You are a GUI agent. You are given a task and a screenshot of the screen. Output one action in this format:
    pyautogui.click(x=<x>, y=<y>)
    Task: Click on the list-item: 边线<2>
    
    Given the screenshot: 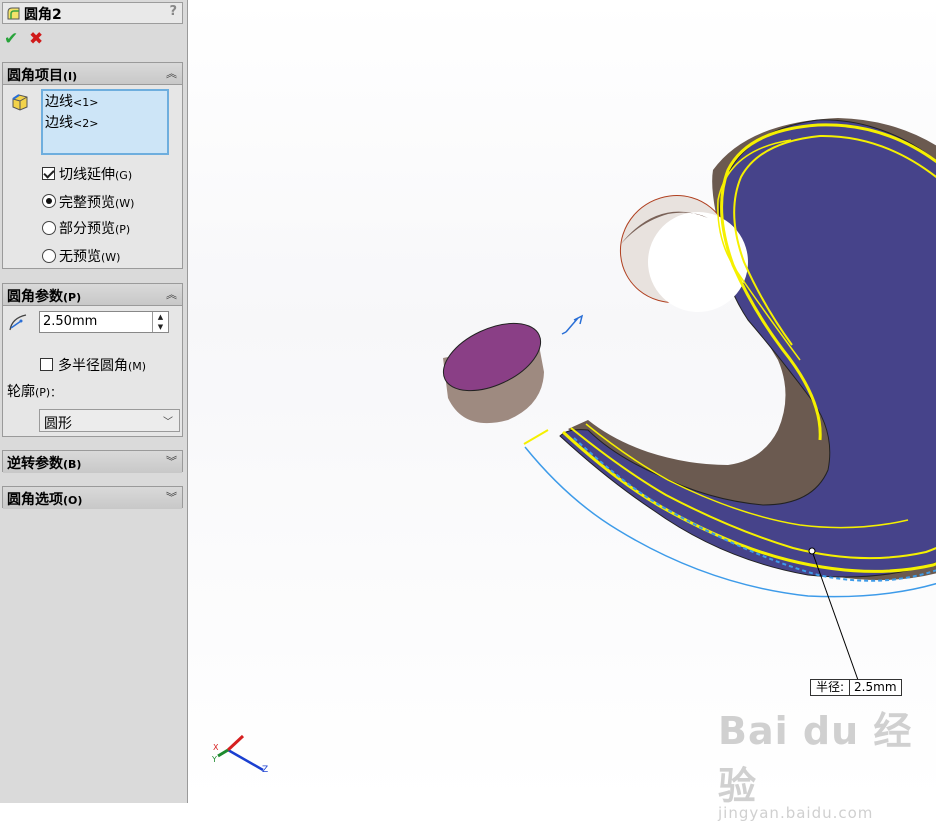 What is the action you would take?
    pyautogui.click(x=105, y=123)
    